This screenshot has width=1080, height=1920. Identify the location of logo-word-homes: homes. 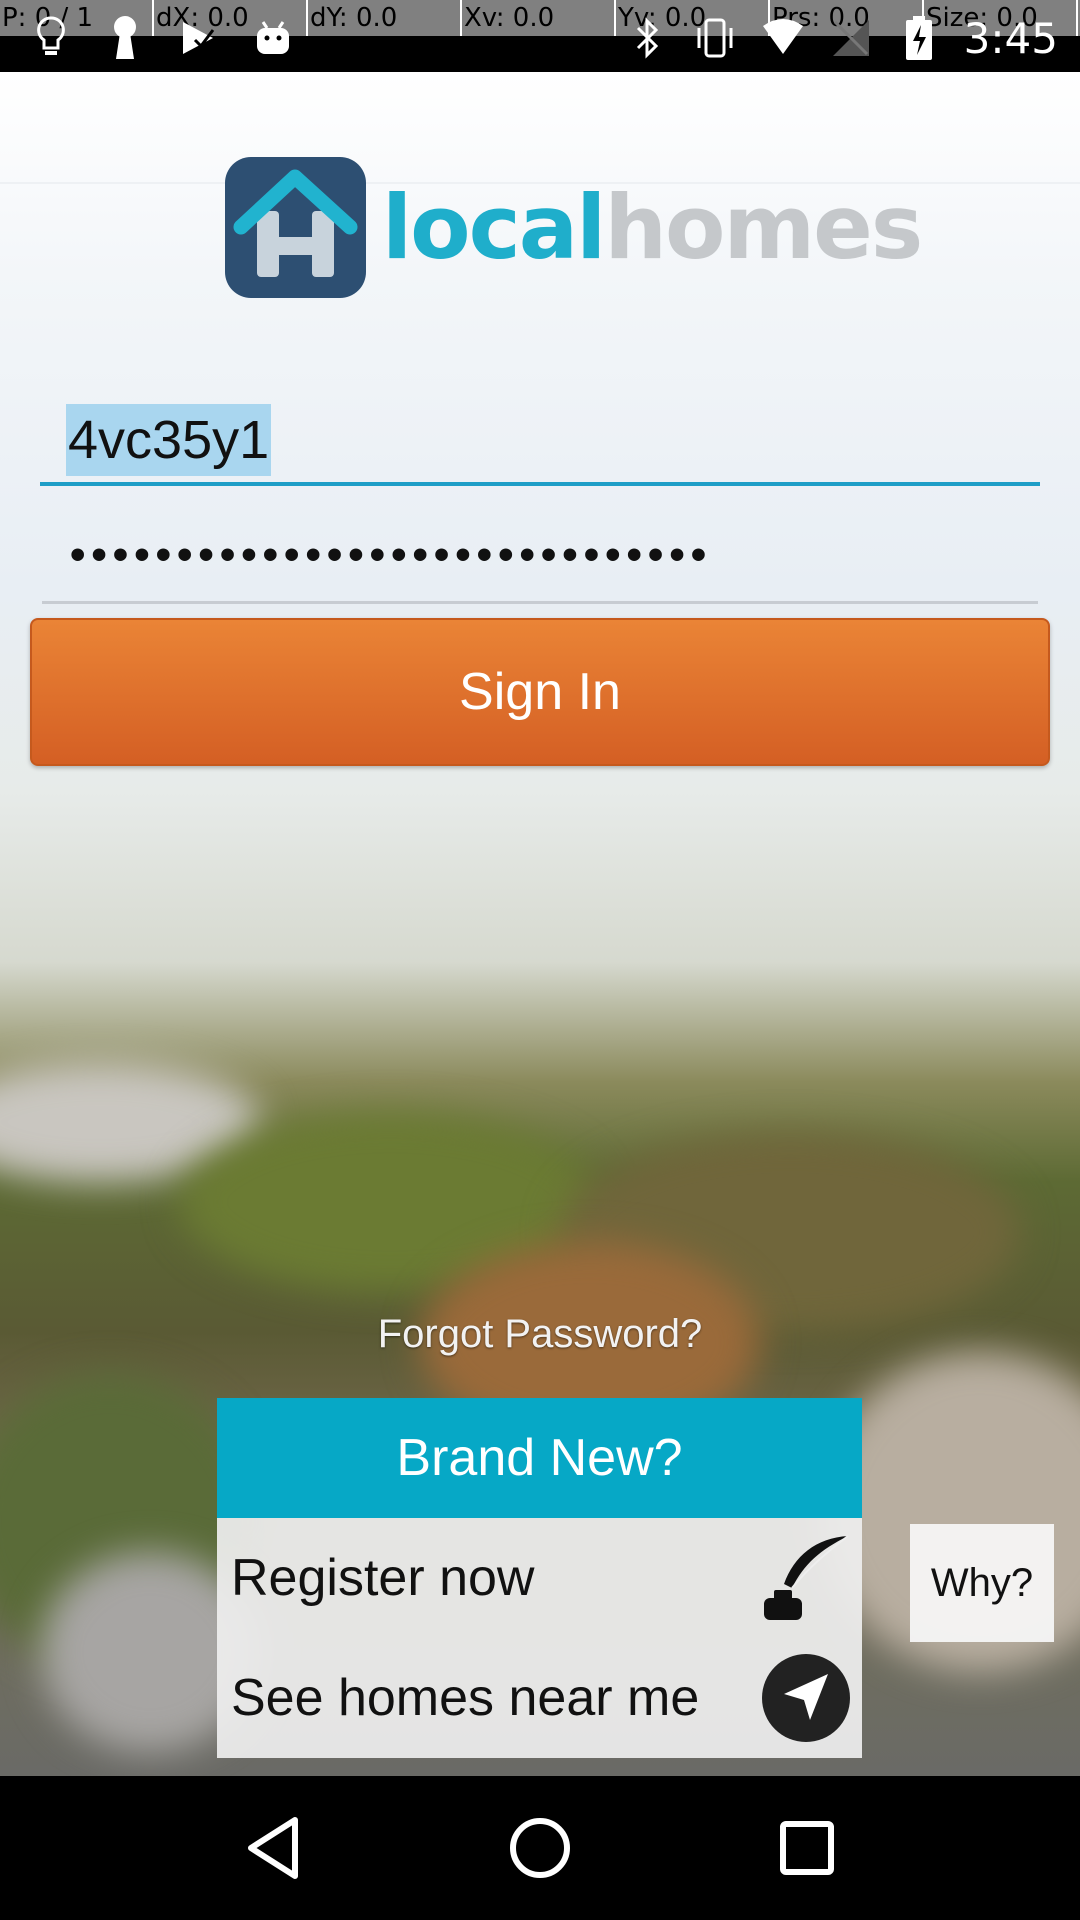
(763, 227).